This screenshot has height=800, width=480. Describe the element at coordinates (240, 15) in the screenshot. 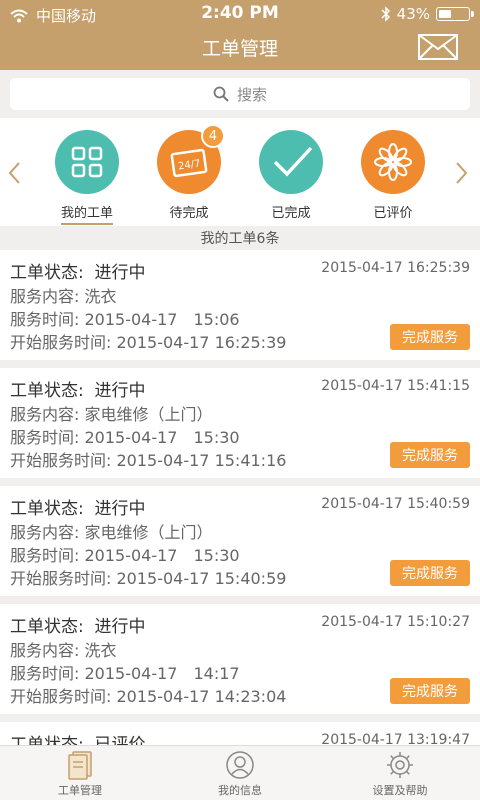

I see `status-bar: 中国移动 2:40 PM 43%` at that location.